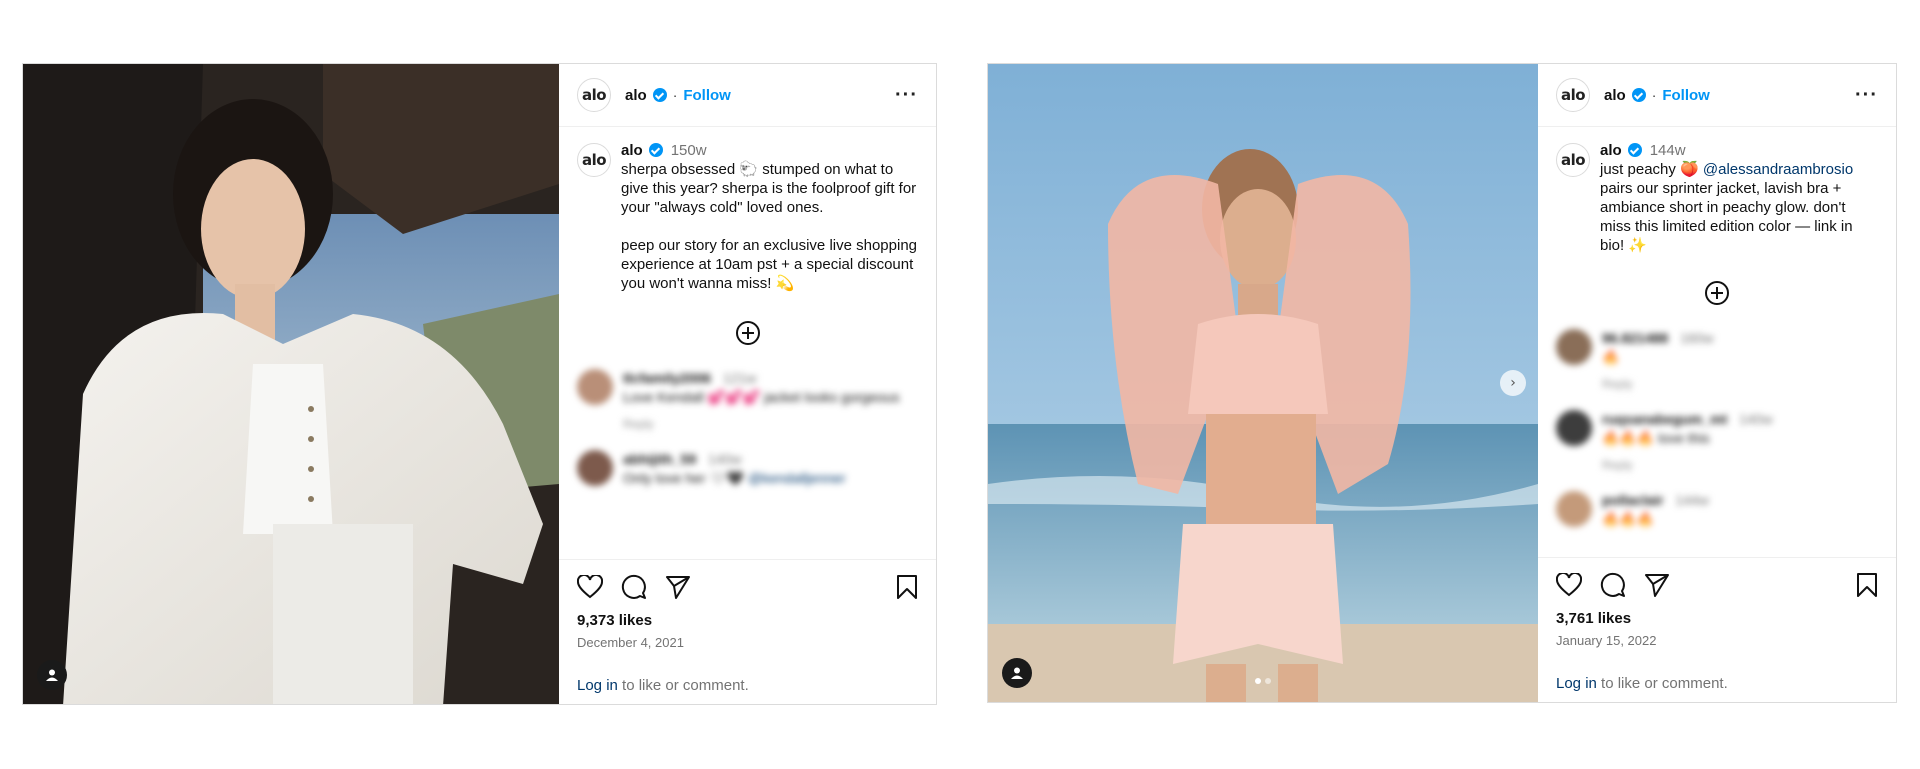  Describe the element at coordinates (739, 378) in the screenshot. I see `comment-age: 121w` at that location.